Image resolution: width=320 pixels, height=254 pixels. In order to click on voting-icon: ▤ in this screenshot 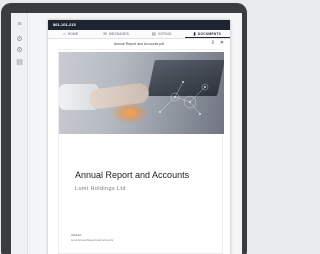, I will do `click(153, 33)`.